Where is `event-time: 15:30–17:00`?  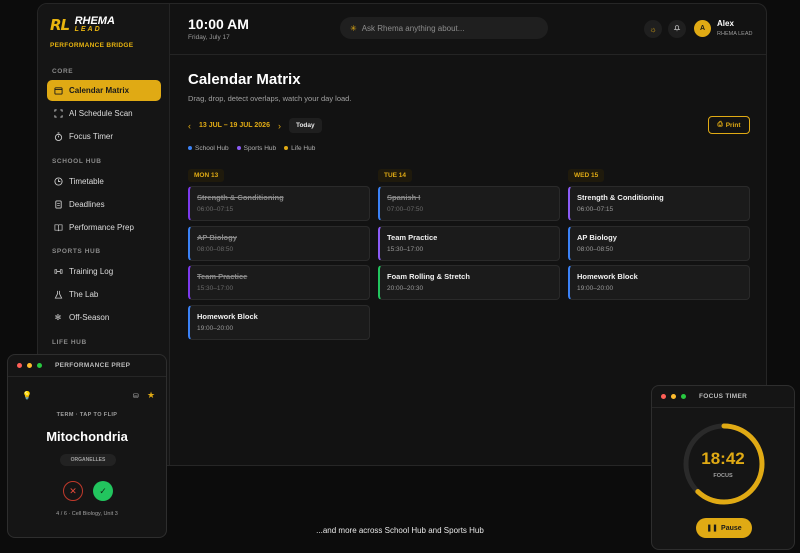
event-time: 15:30–17:00 is located at coordinates (215, 288).